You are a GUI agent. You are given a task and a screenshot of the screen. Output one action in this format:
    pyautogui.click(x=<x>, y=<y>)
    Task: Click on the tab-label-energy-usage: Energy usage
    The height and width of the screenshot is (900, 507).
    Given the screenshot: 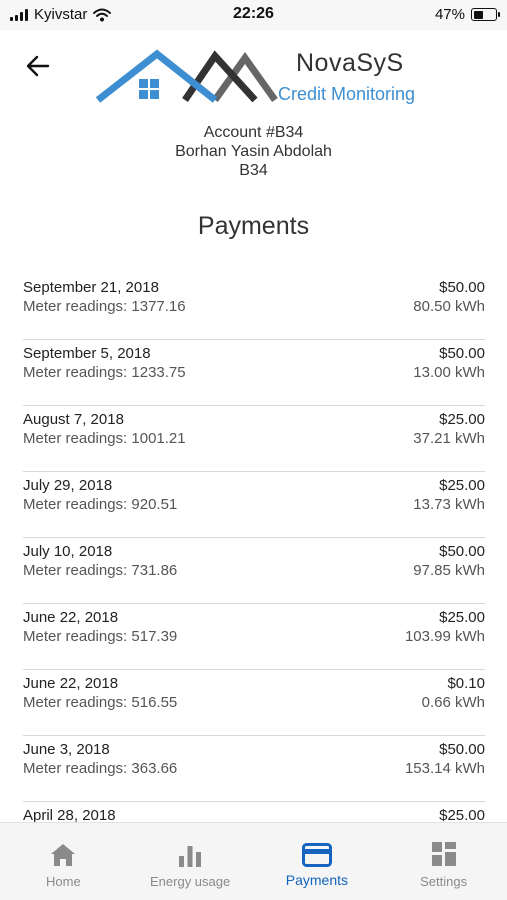 What is the action you would take?
    pyautogui.click(x=190, y=881)
    